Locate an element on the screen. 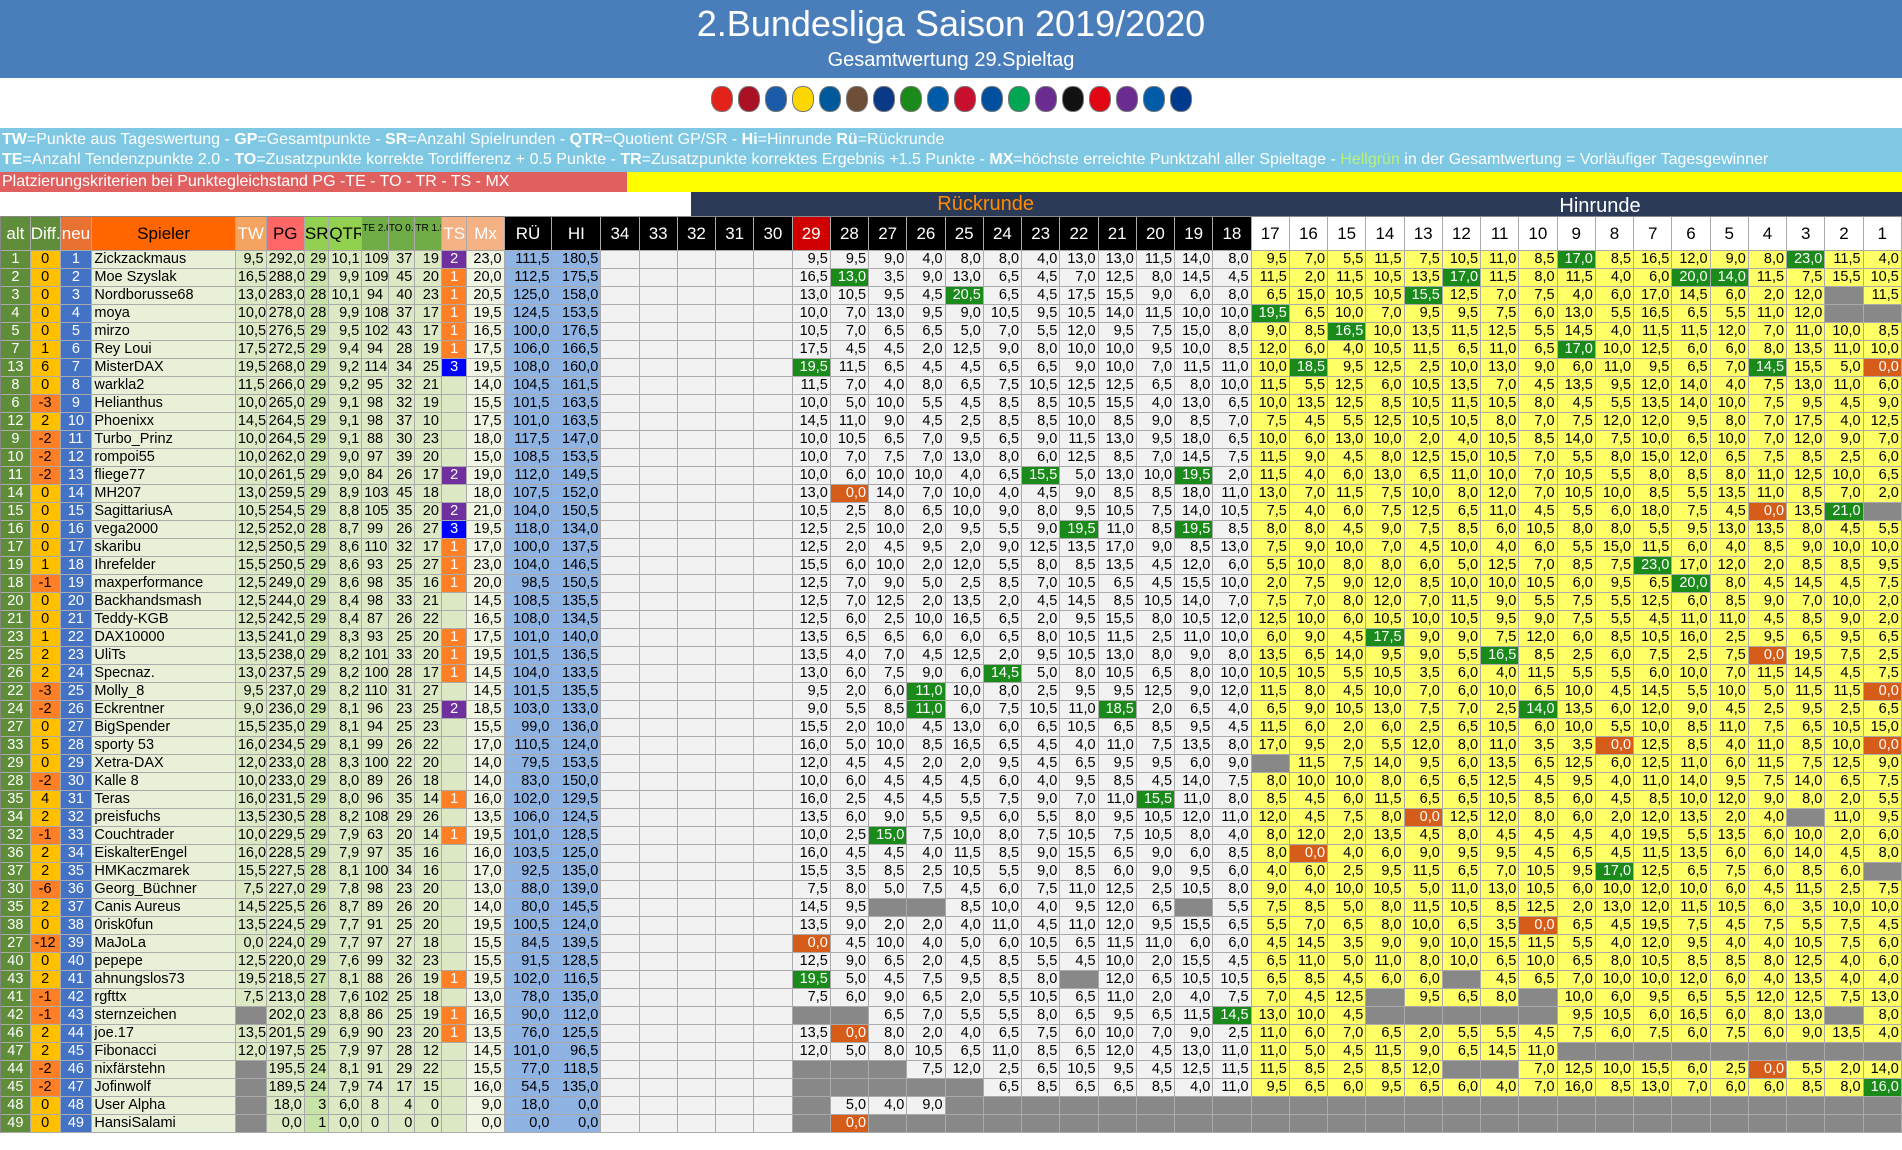 This screenshot has height=1150, width=1902. round-score: 15,5 is located at coordinates (1806, 368).